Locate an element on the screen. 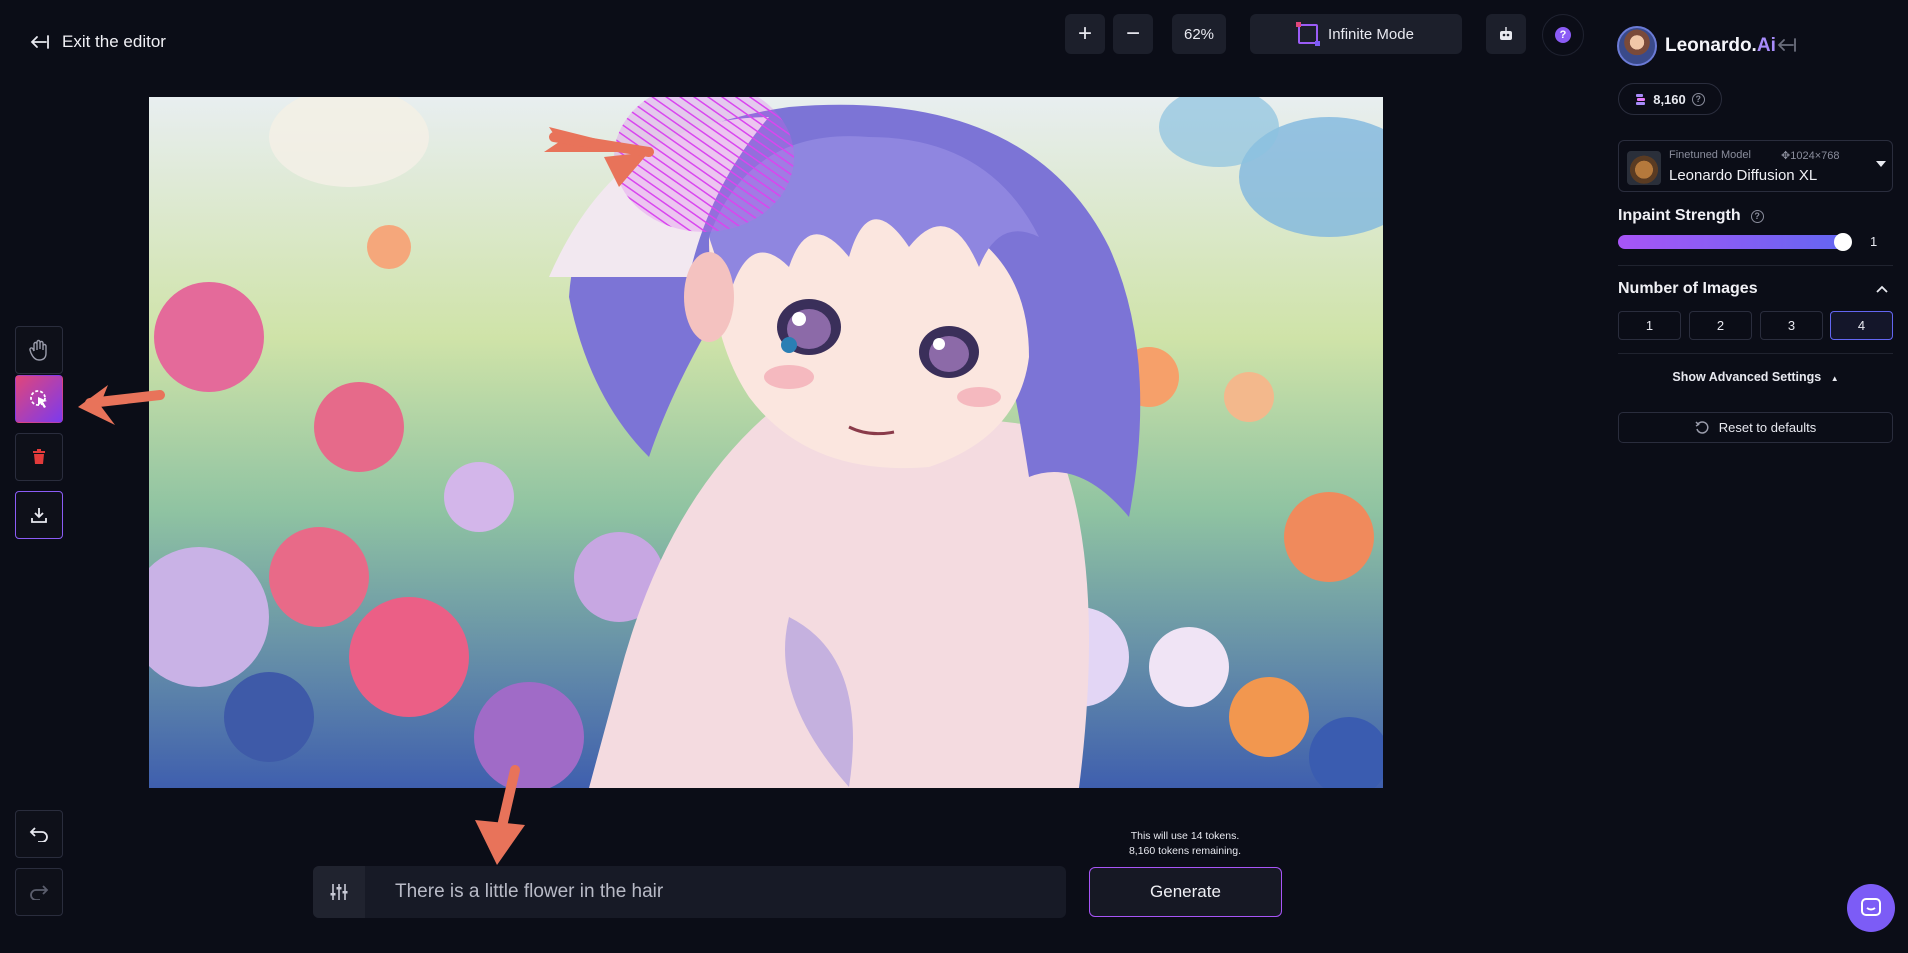 The image size is (1908, 953). trash-icon is located at coordinates (39, 456).